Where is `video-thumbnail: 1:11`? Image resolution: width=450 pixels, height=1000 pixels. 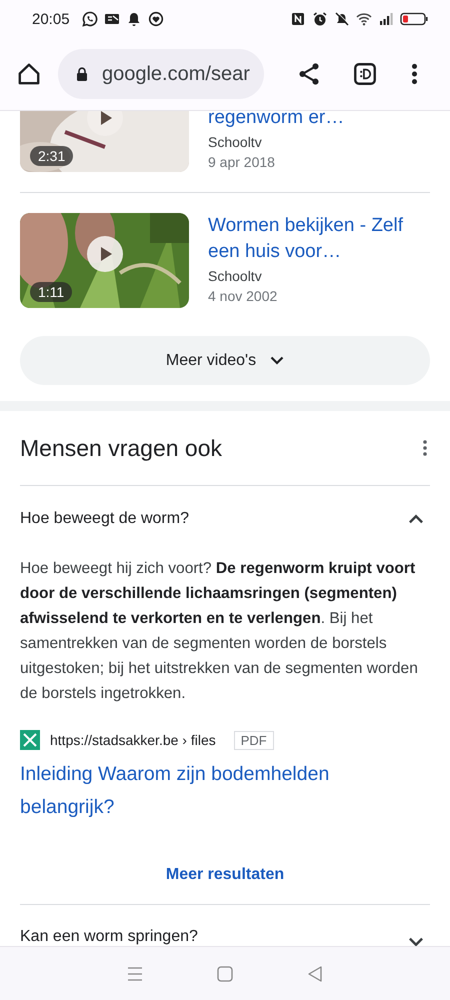 video-thumbnail: 1:11 is located at coordinates (104, 260).